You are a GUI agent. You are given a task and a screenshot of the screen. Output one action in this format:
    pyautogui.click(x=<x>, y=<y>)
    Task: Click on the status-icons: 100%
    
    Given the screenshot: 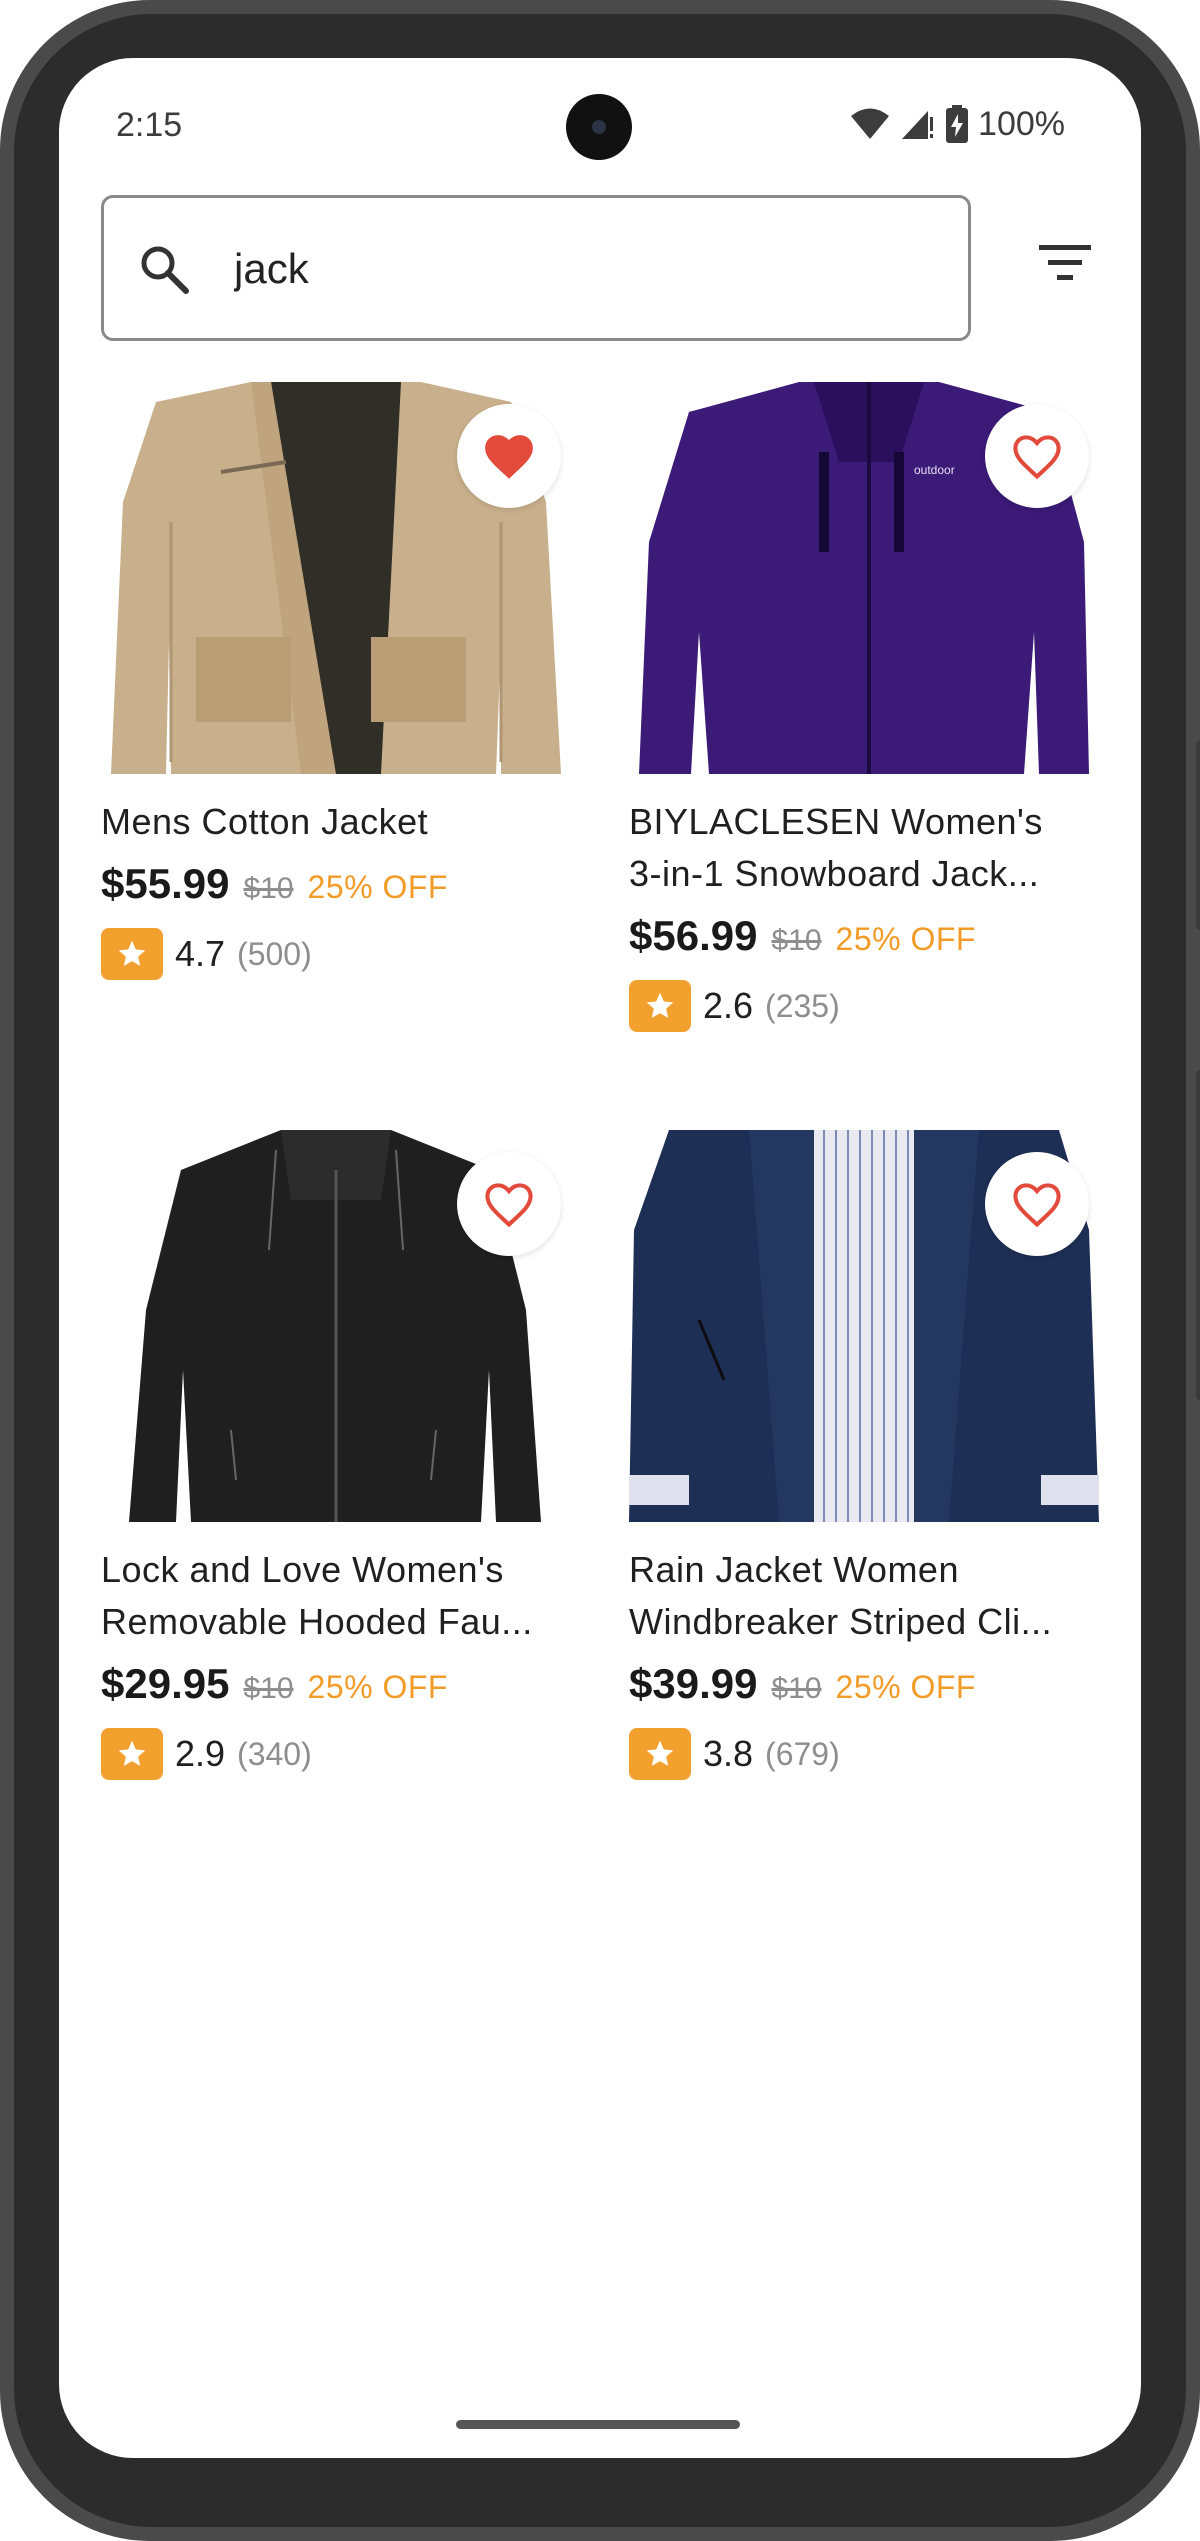 What is the action you would take?
    pyautogui.click(x=957, y=124)
    